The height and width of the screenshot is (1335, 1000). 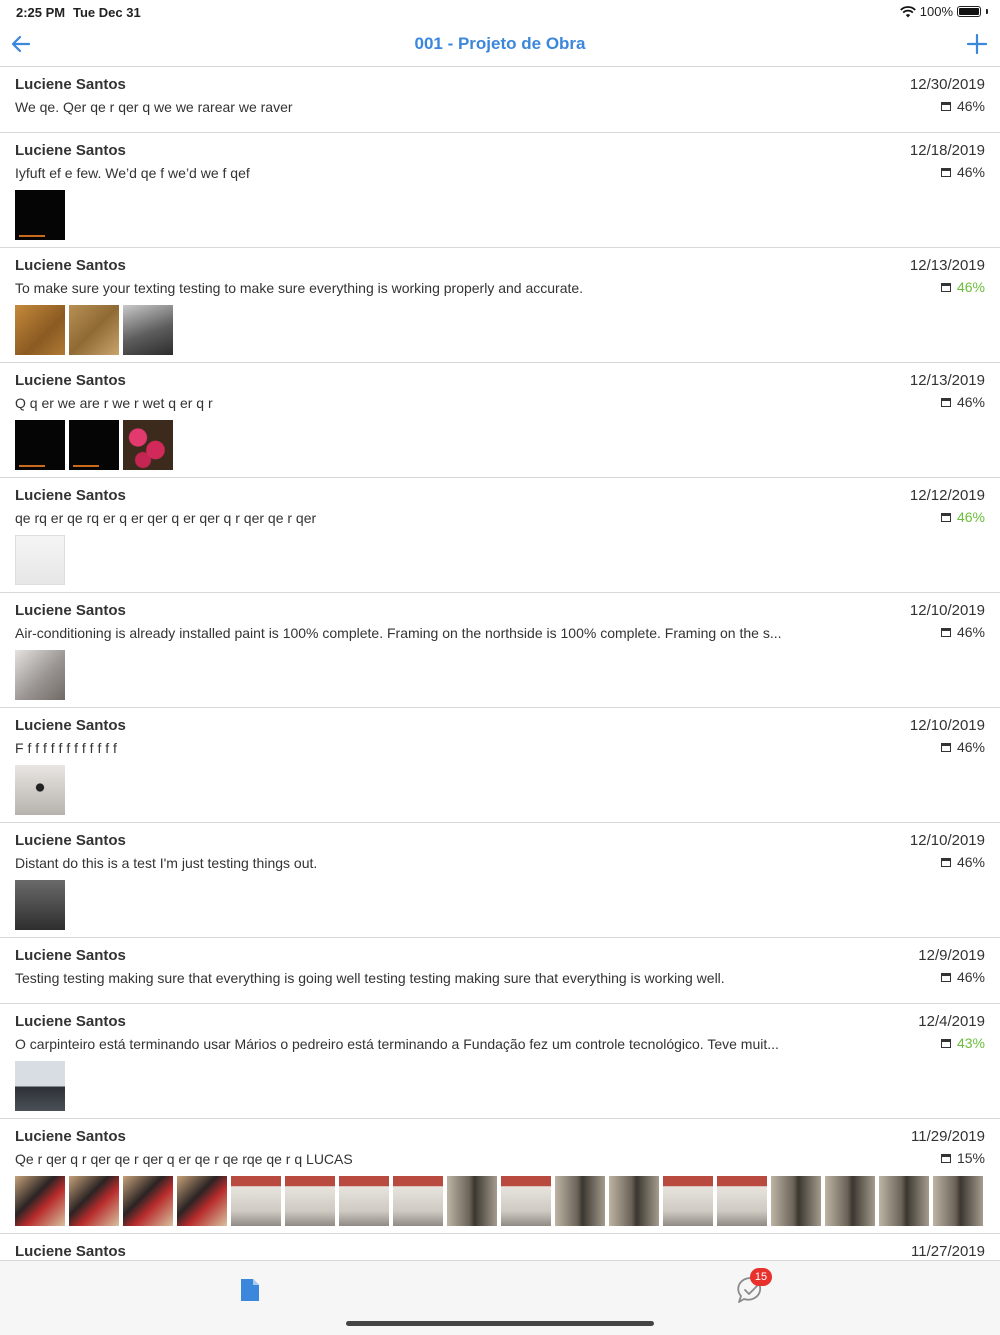 What do you see at coordinates (132, 173) in the screenshot?
I see `entry-message: Iyfuft ef e few. We’d qe f we’d we f qef` at bounding box center [132, 173].